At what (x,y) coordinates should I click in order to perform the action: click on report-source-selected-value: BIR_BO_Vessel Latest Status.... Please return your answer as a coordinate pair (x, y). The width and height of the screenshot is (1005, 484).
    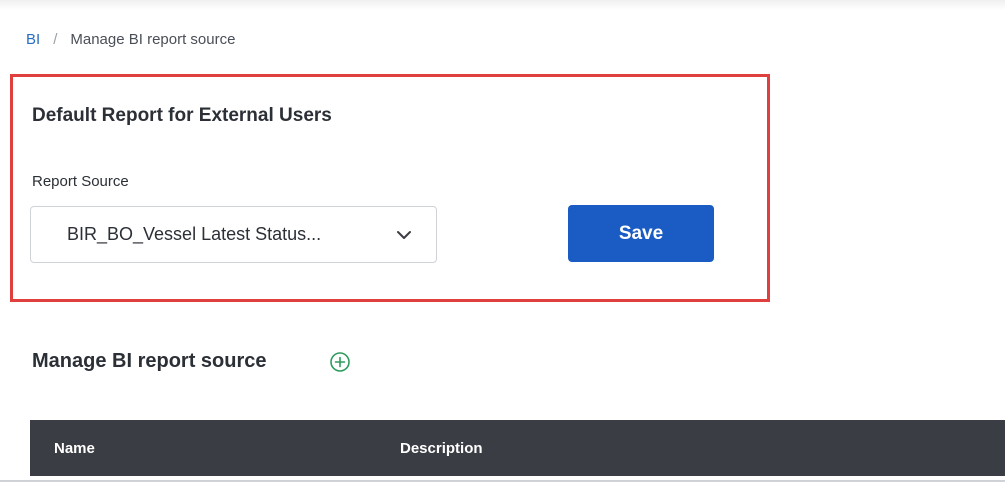
    Looking at the image, I should click on (194, 234).